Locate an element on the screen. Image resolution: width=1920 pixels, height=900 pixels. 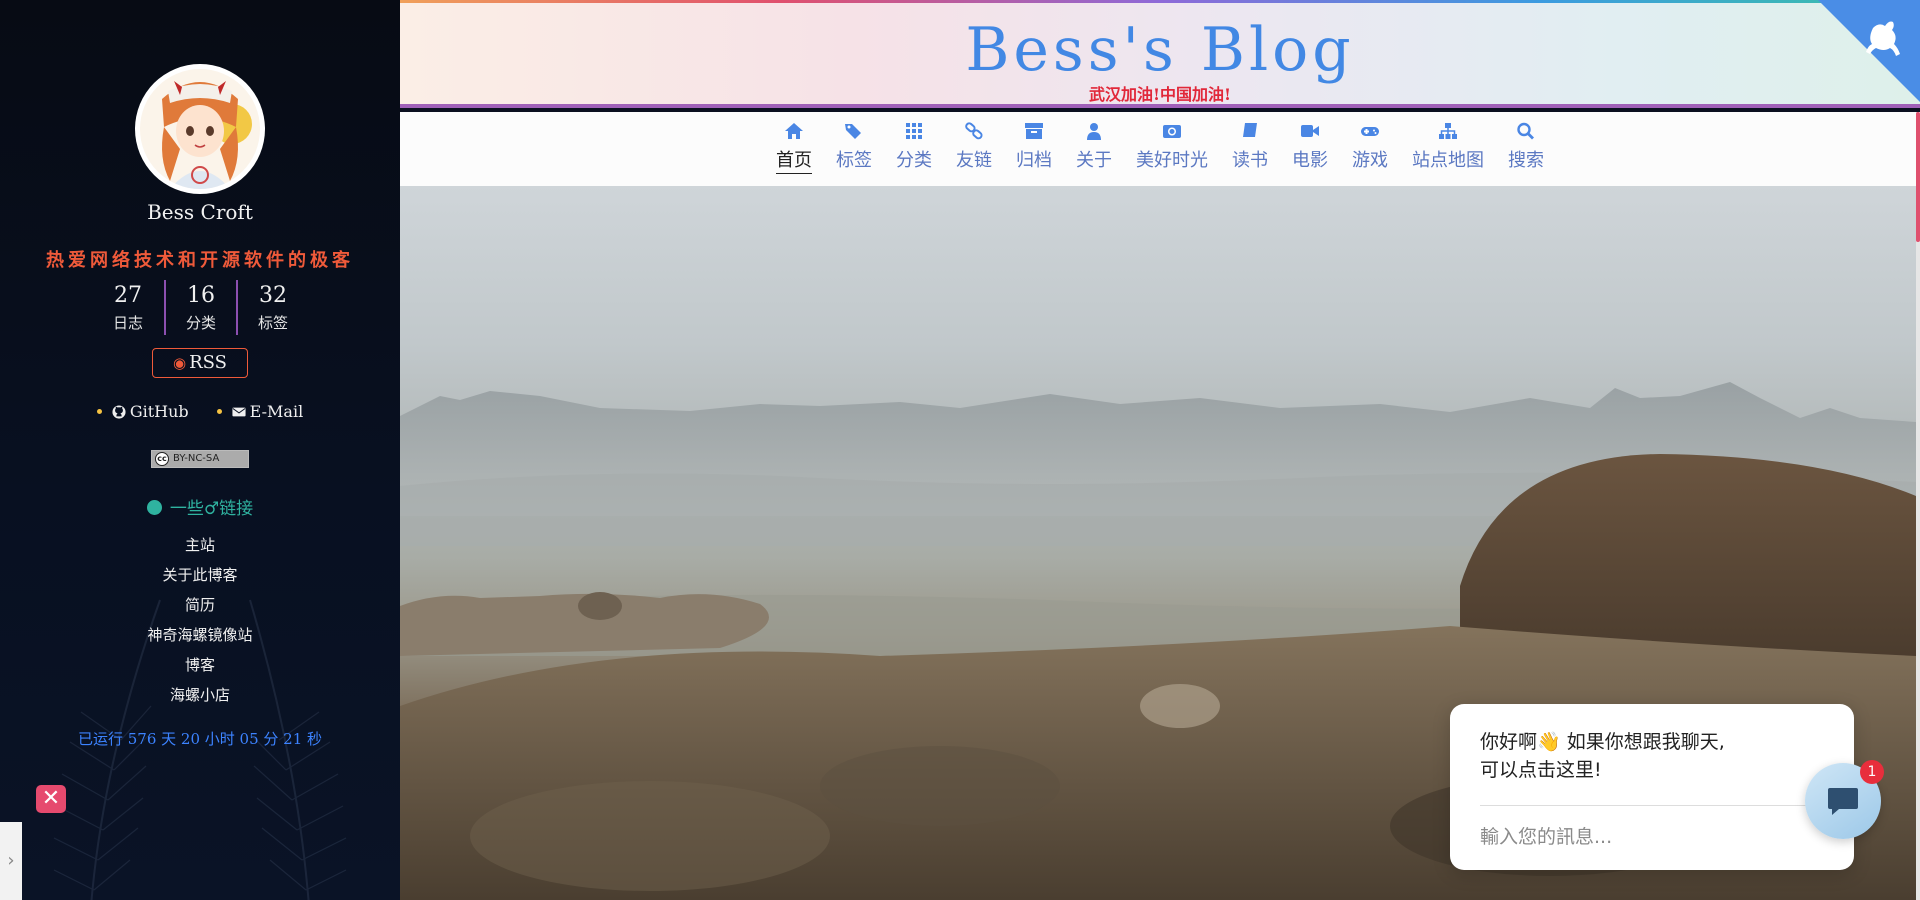
main-nav: 首页 标签 分类 友链 归档 关于 美好时光 读书 电影 游戏 站点地图 搜索 is located at coordinates (1160, 149).